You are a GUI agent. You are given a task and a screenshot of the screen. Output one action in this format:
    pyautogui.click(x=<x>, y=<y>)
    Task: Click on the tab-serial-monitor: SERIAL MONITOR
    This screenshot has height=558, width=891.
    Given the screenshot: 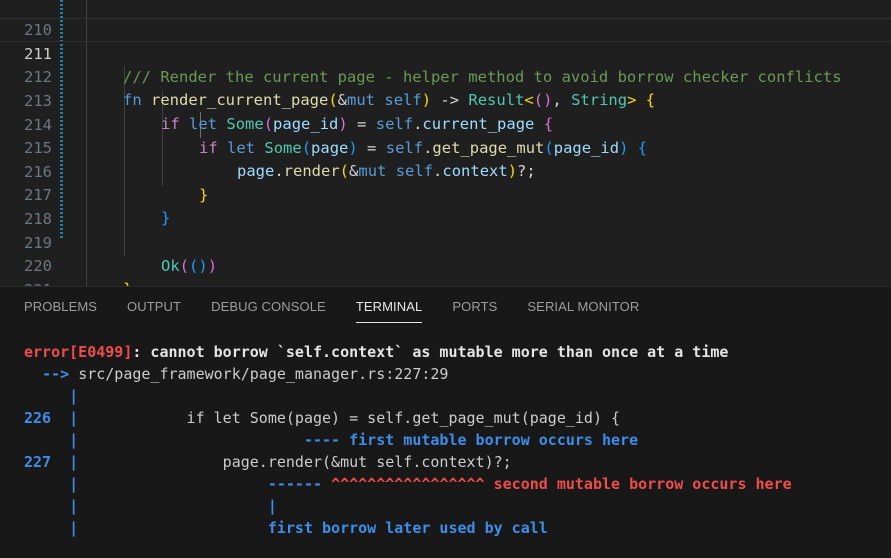 What is the action you would take?
    pyautogui.click(x=583, y=307)
    